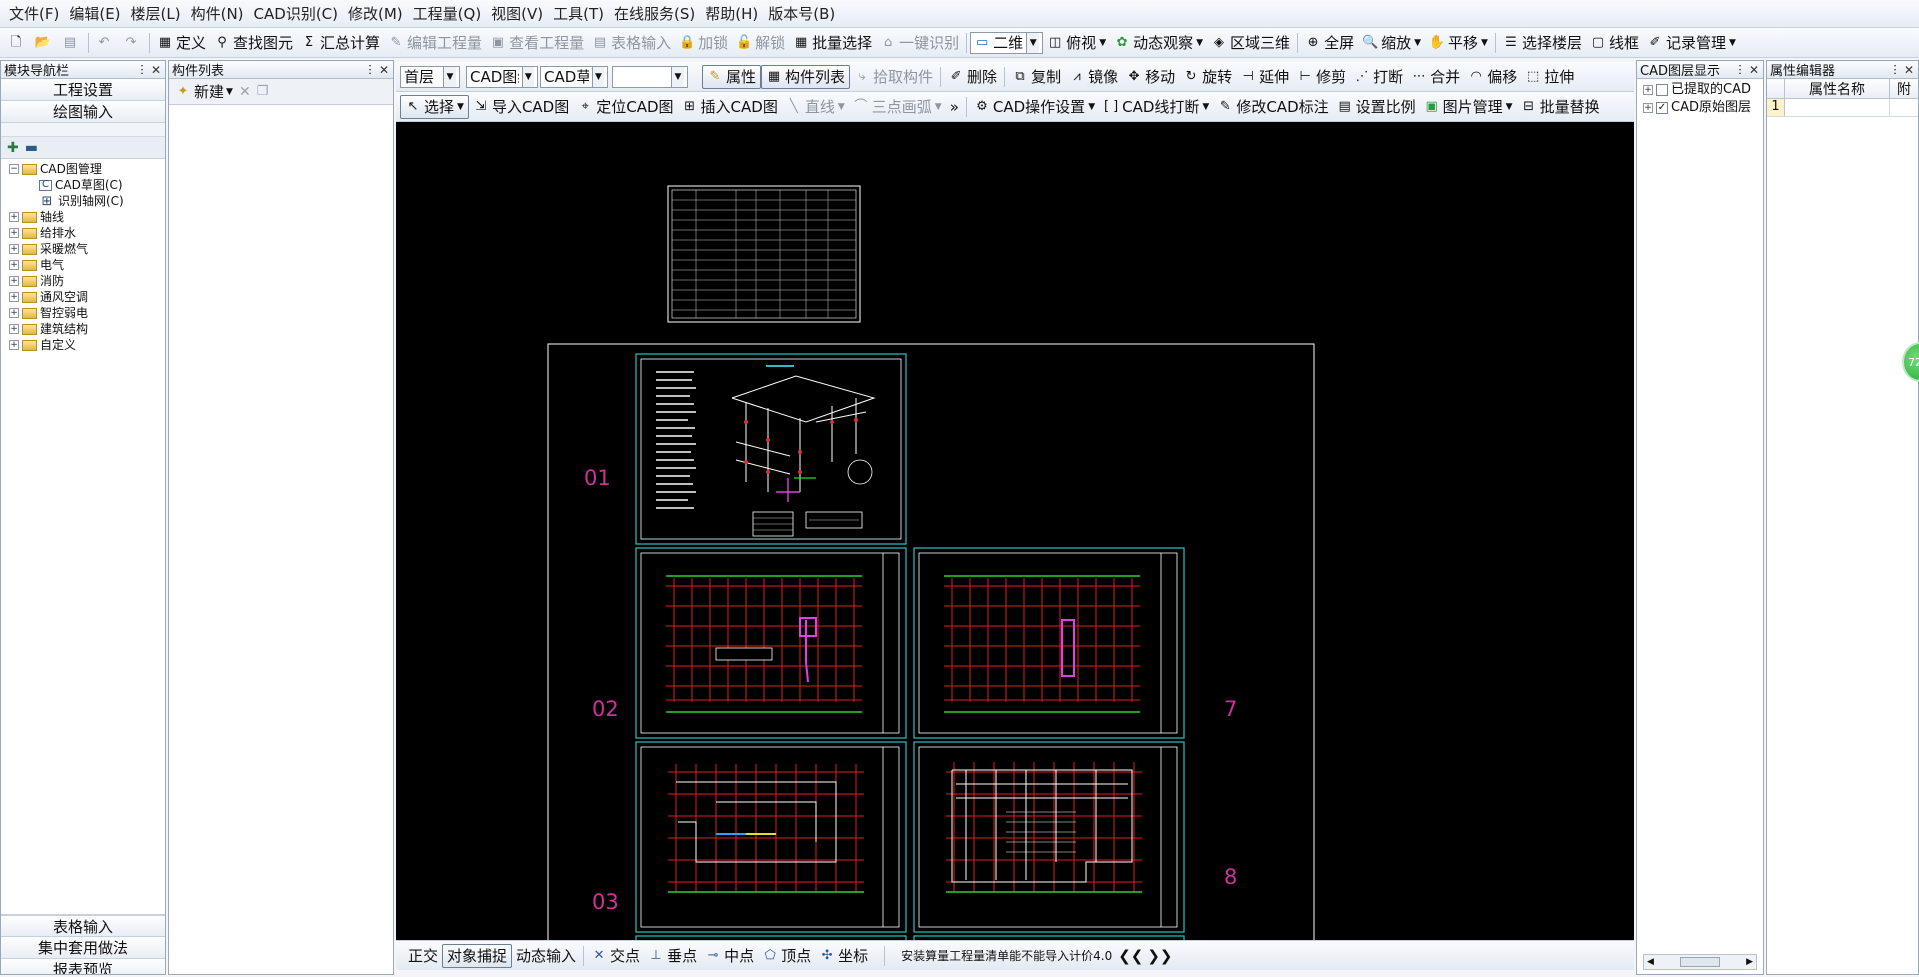 This screenshot has width=1919, height=977. What do you see at coordinates (87, 345) in the screenshot?
I see `tree-node-folder-8: + 自定义` at bounding box center [87, 345].